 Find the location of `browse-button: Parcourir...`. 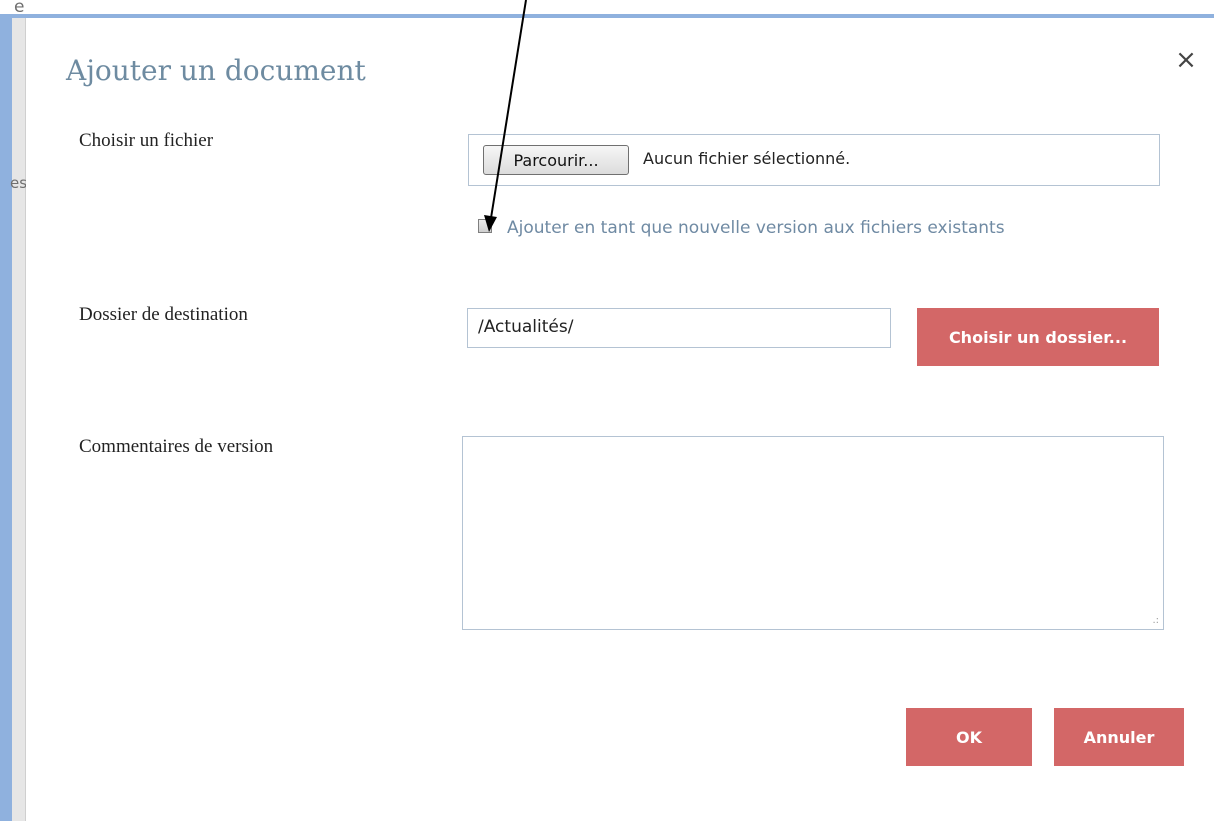

browse-button: Parcourir... is located at coordinates (556, 160).